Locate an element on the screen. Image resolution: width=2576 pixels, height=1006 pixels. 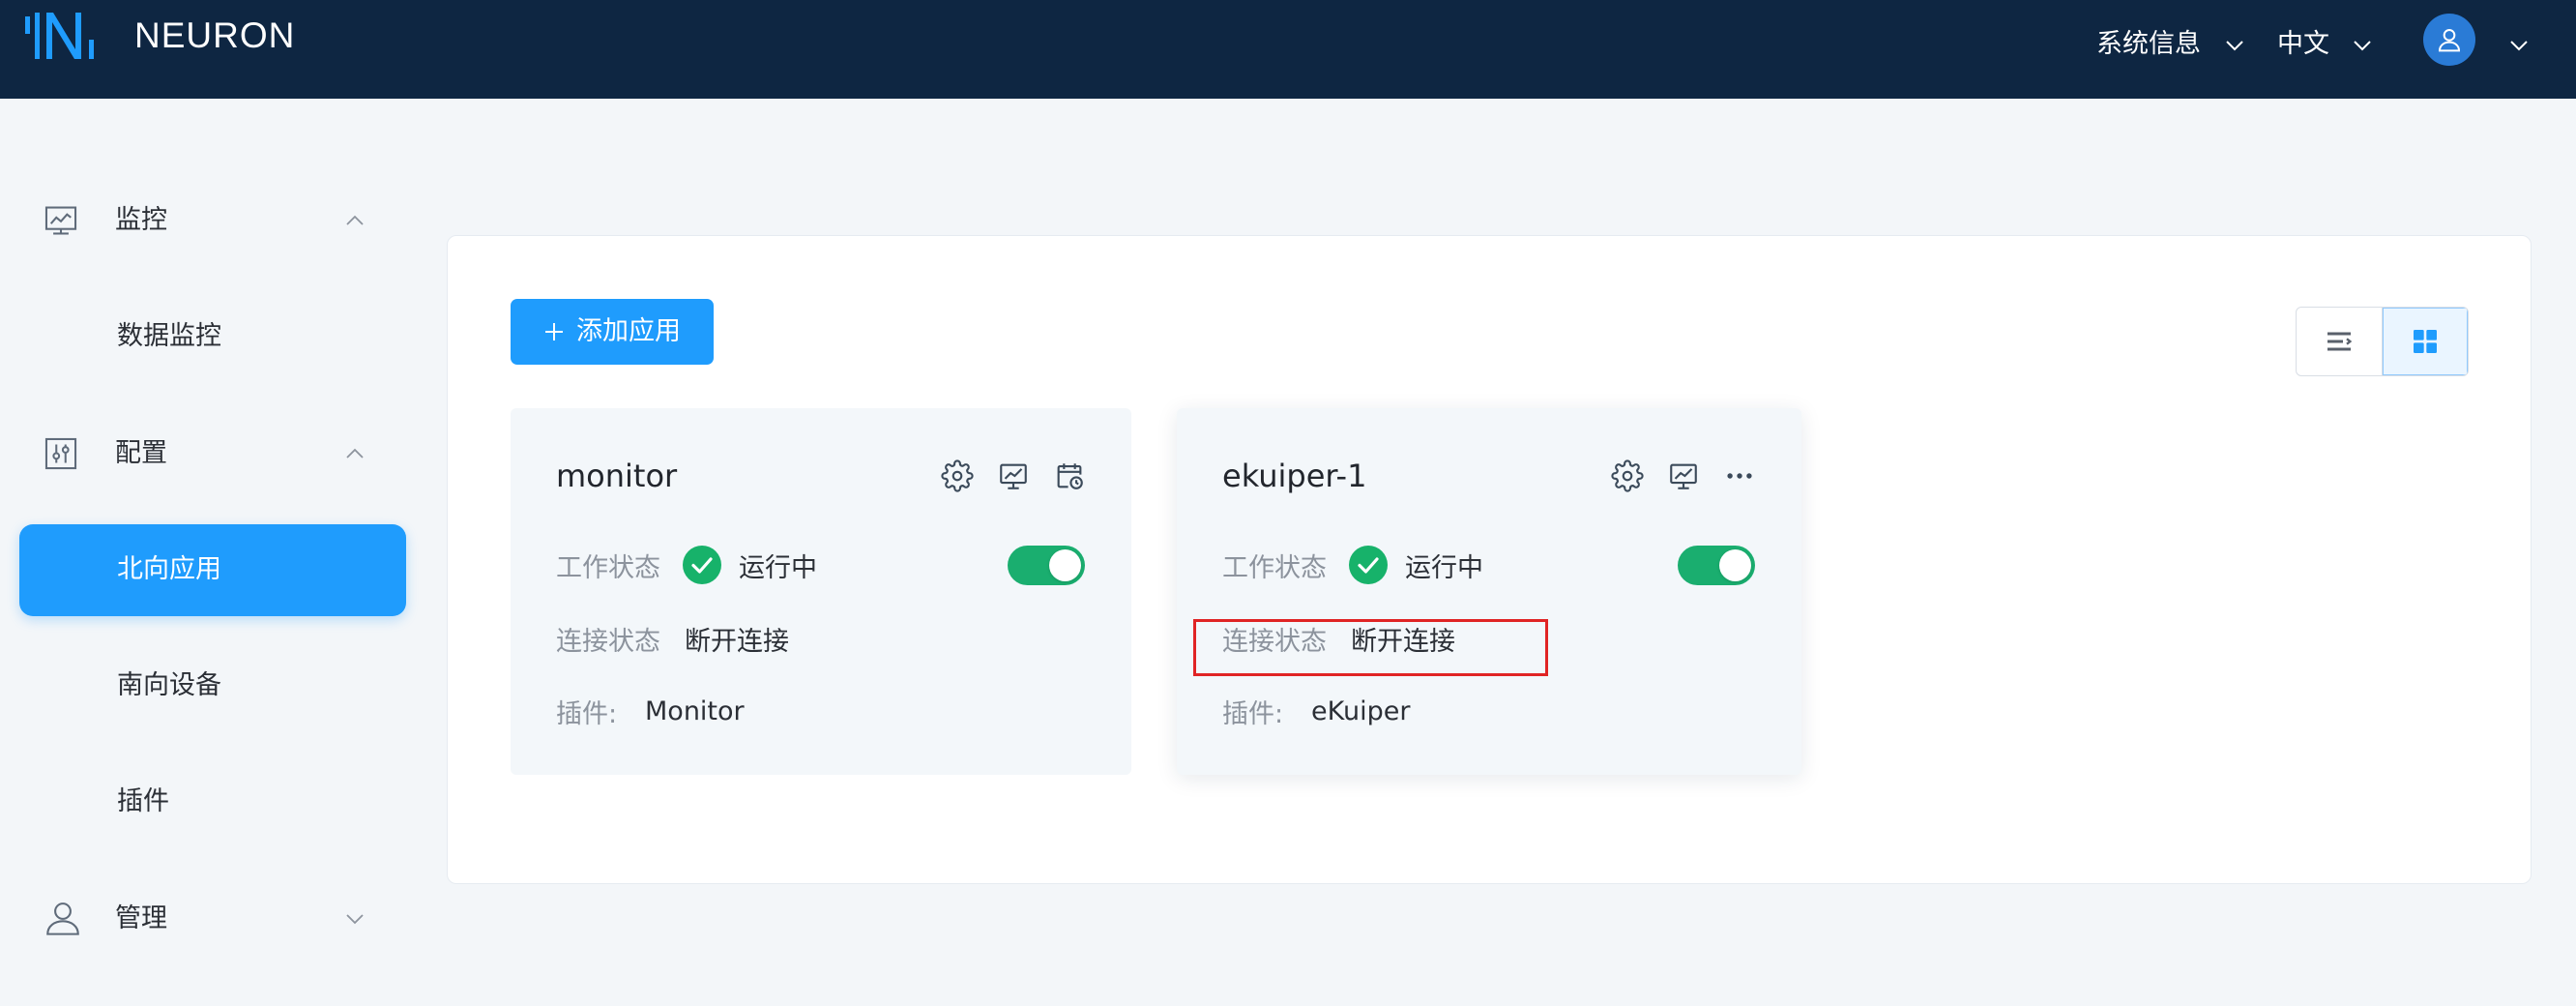
sidebar-item-label: 插件 is located at coordinates (143, 801).